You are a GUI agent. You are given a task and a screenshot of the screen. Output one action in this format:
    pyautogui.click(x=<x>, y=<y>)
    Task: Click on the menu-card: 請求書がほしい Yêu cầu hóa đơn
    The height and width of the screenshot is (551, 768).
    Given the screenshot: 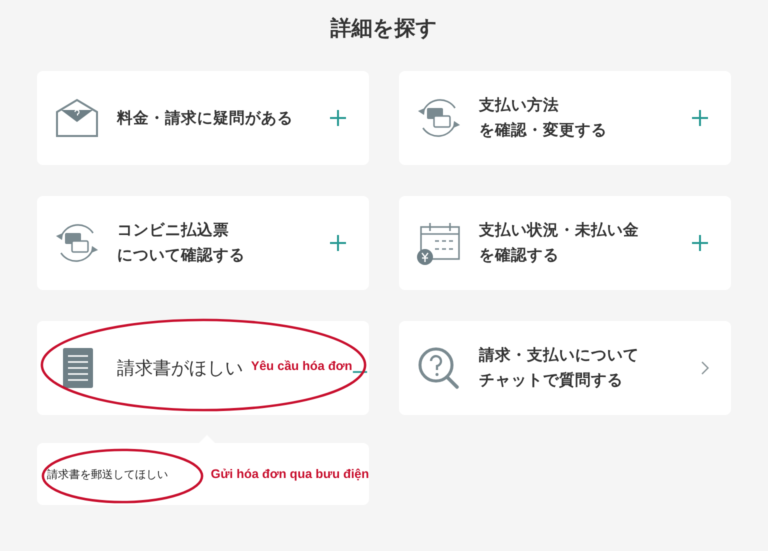 What is the action you would take?
    pyautogui.click(x=203, y=368)
    